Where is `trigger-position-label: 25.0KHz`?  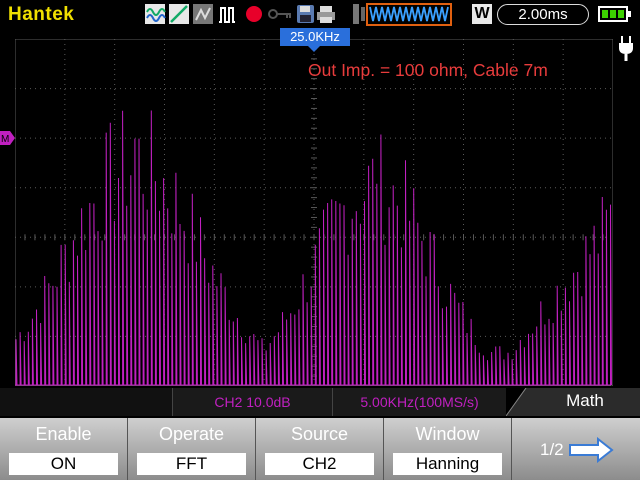
trigger-position-label: 25.0KHz is located at coordinates (315, 37).